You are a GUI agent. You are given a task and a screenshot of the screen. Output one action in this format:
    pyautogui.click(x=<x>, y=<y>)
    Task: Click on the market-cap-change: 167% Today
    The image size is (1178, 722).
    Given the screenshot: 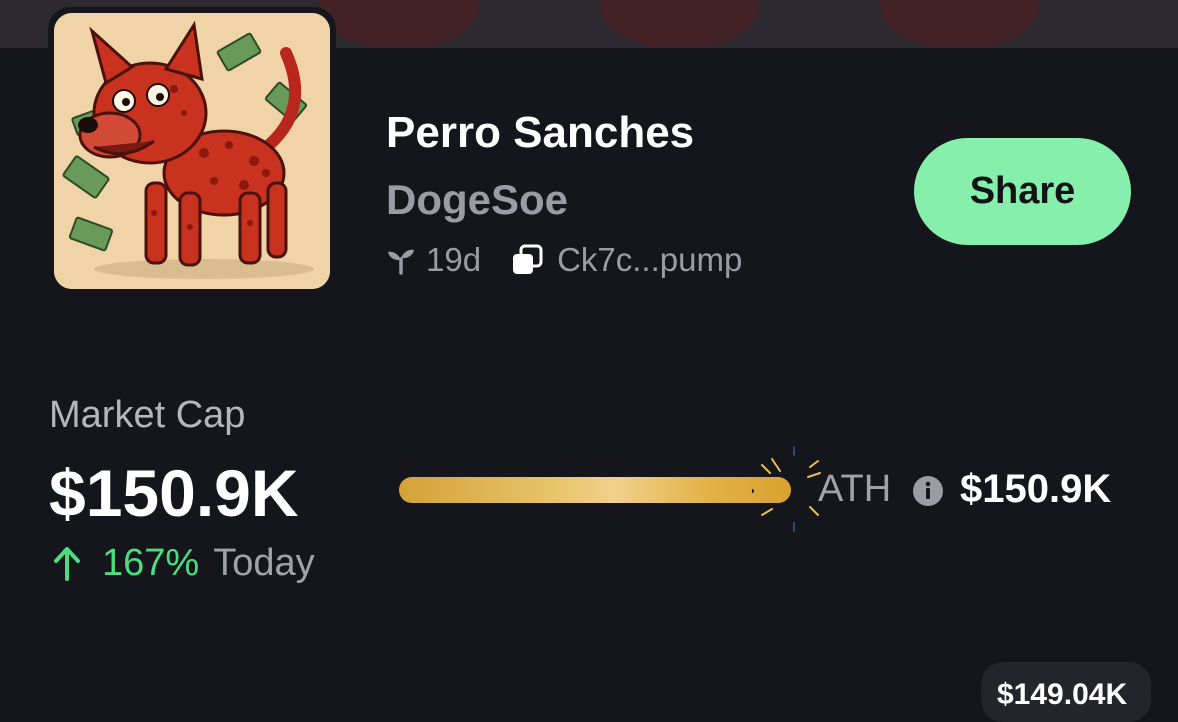 What is the action you would take?
    pyautogui.click(x=183, y=563)
    